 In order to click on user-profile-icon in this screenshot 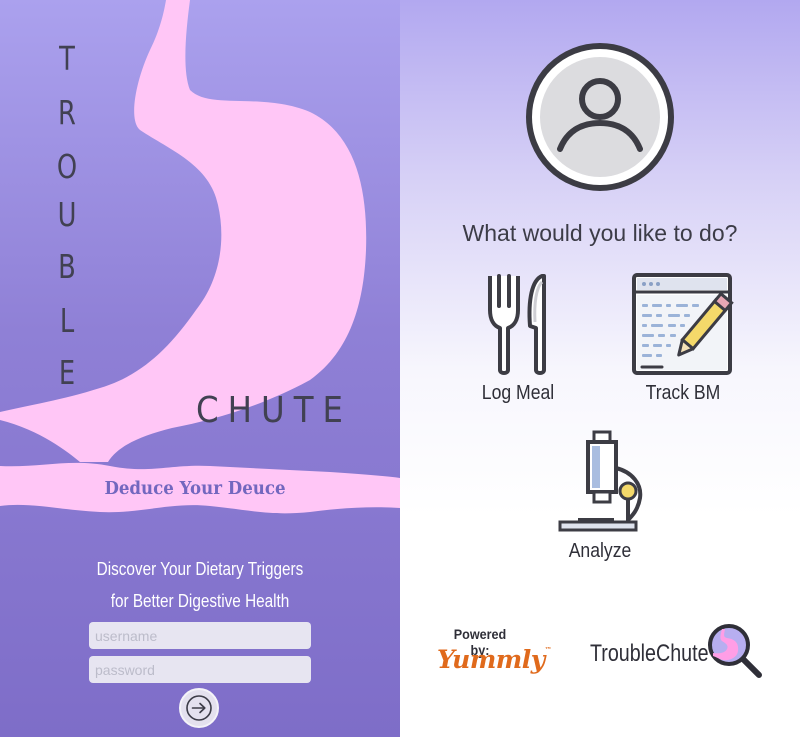, I will do `click(600, 117)`.